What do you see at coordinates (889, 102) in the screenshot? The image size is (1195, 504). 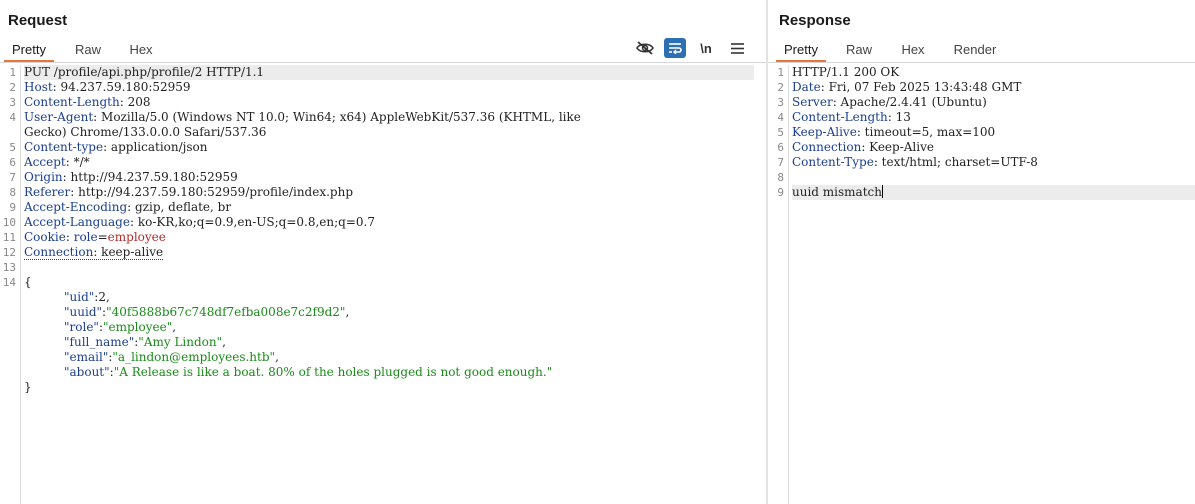 I see `response-line: Server: Apache/2.4.41 (Ubuntu)` at bounding box center [889, 102].